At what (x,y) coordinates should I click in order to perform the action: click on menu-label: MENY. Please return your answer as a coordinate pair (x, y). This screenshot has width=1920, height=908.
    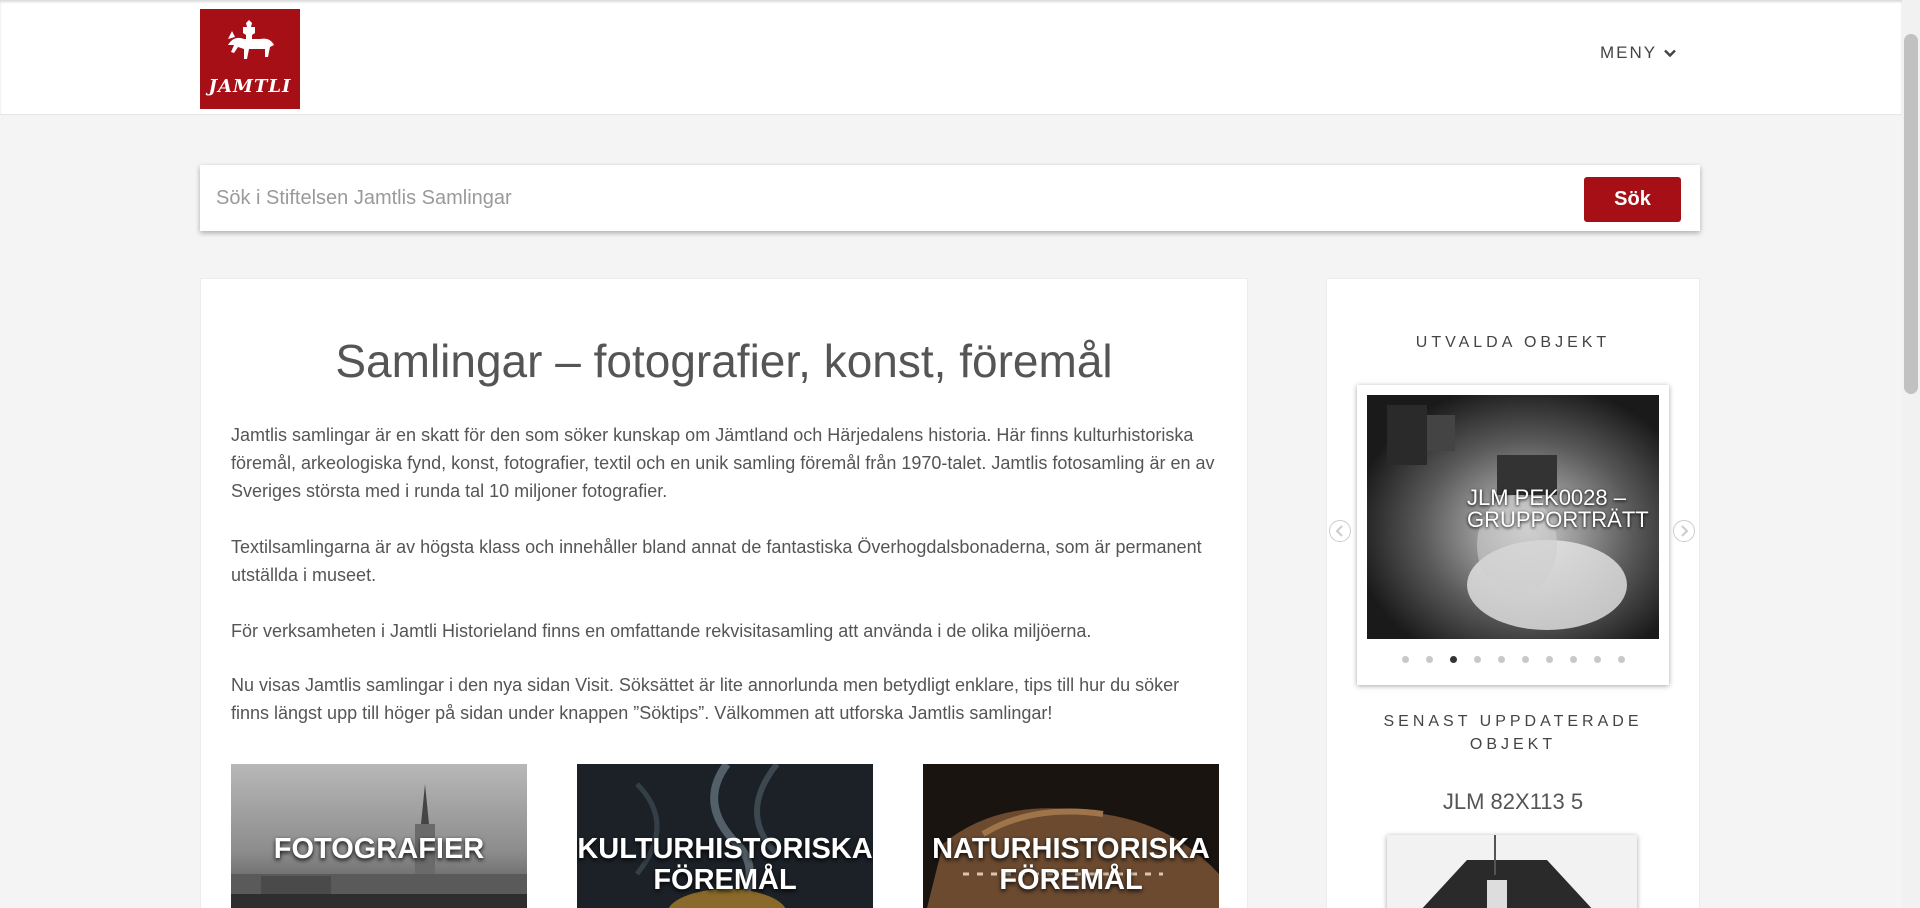
    Looking at the image, I should click on (1629, 52).